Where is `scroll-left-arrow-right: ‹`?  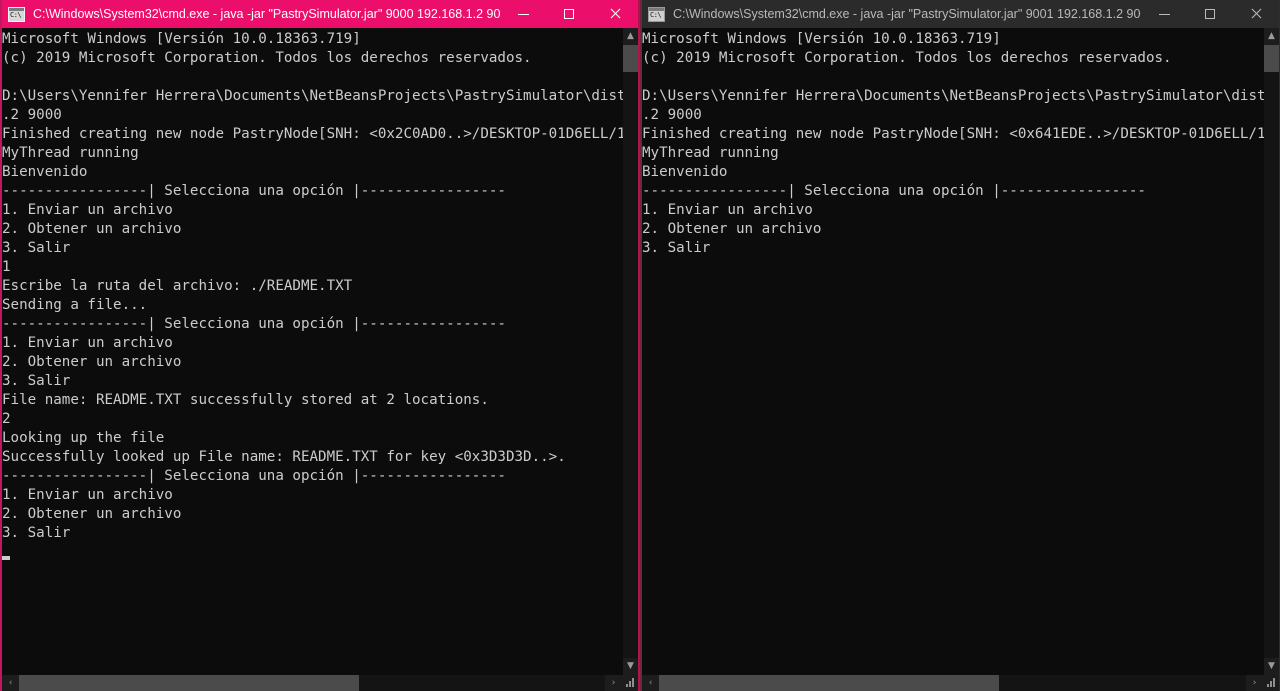
scroll-left-arrow-right: ‹ is located at coordinates (650, 683).